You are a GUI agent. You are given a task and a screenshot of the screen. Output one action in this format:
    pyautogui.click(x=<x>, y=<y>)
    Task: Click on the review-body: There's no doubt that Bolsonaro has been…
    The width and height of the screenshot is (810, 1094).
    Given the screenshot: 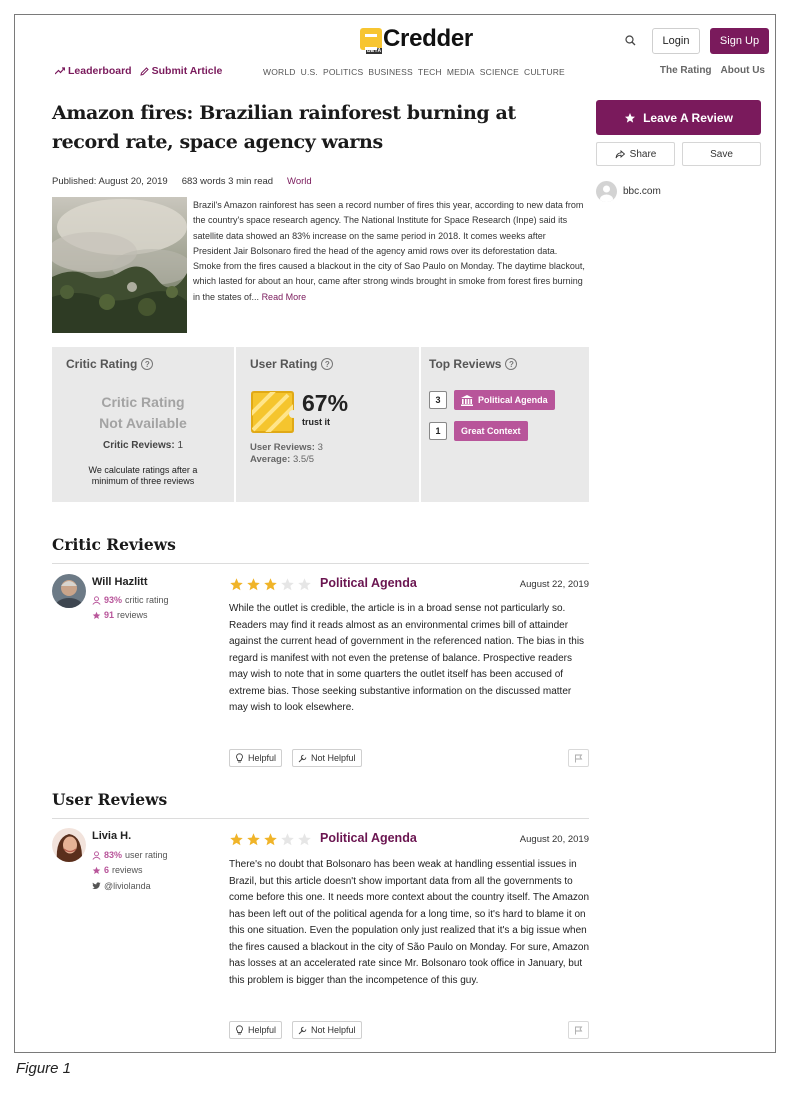 What is the action you would take?
    pyautogui.click(x=409, y=922)
    